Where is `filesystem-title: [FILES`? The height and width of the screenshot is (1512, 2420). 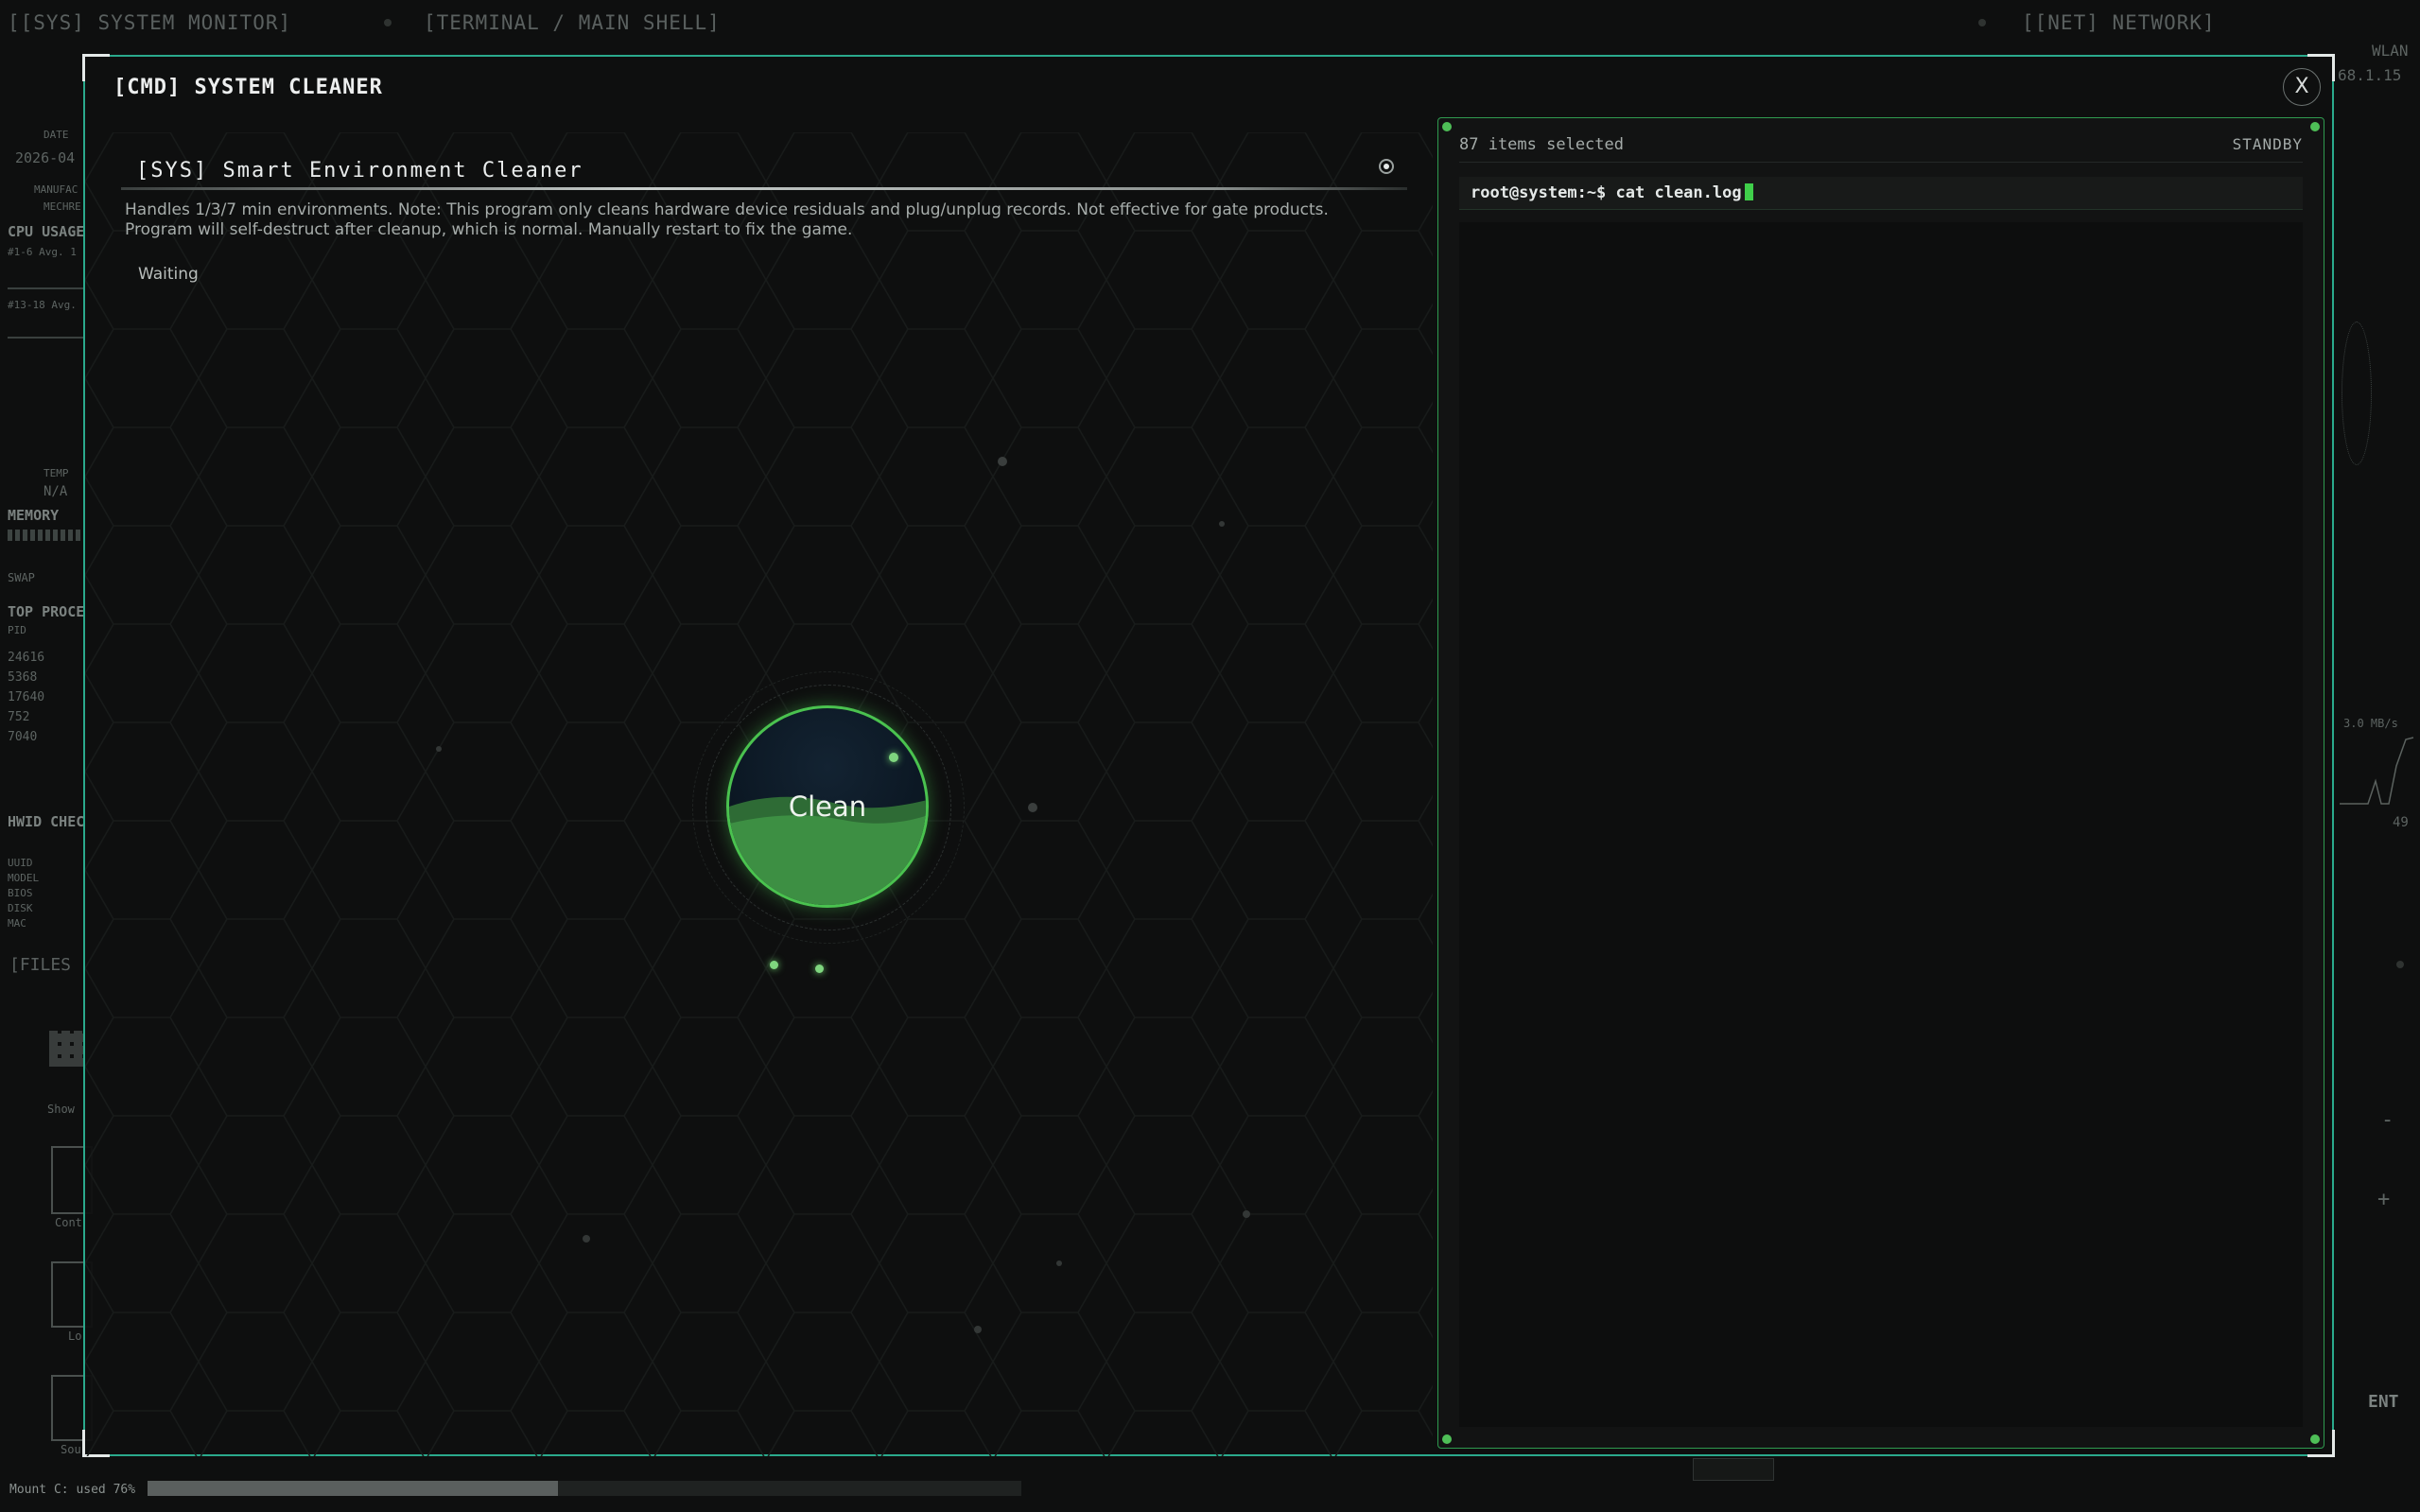
filesystem-title: [FILES is located at coordinates (41, 965).